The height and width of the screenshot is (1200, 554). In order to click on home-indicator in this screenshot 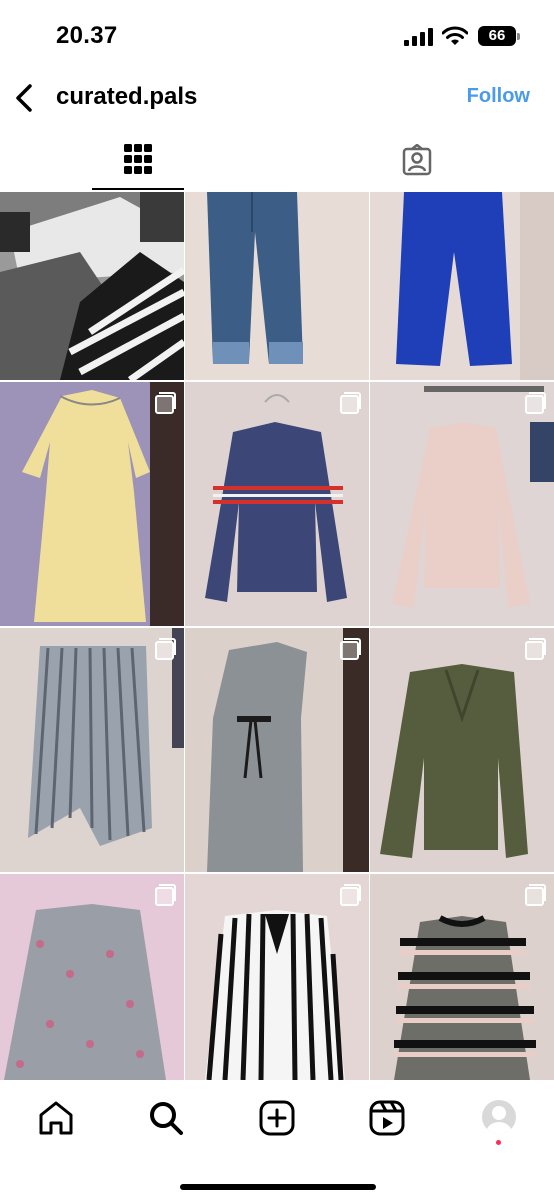, I will do `click(278, 1187)`.